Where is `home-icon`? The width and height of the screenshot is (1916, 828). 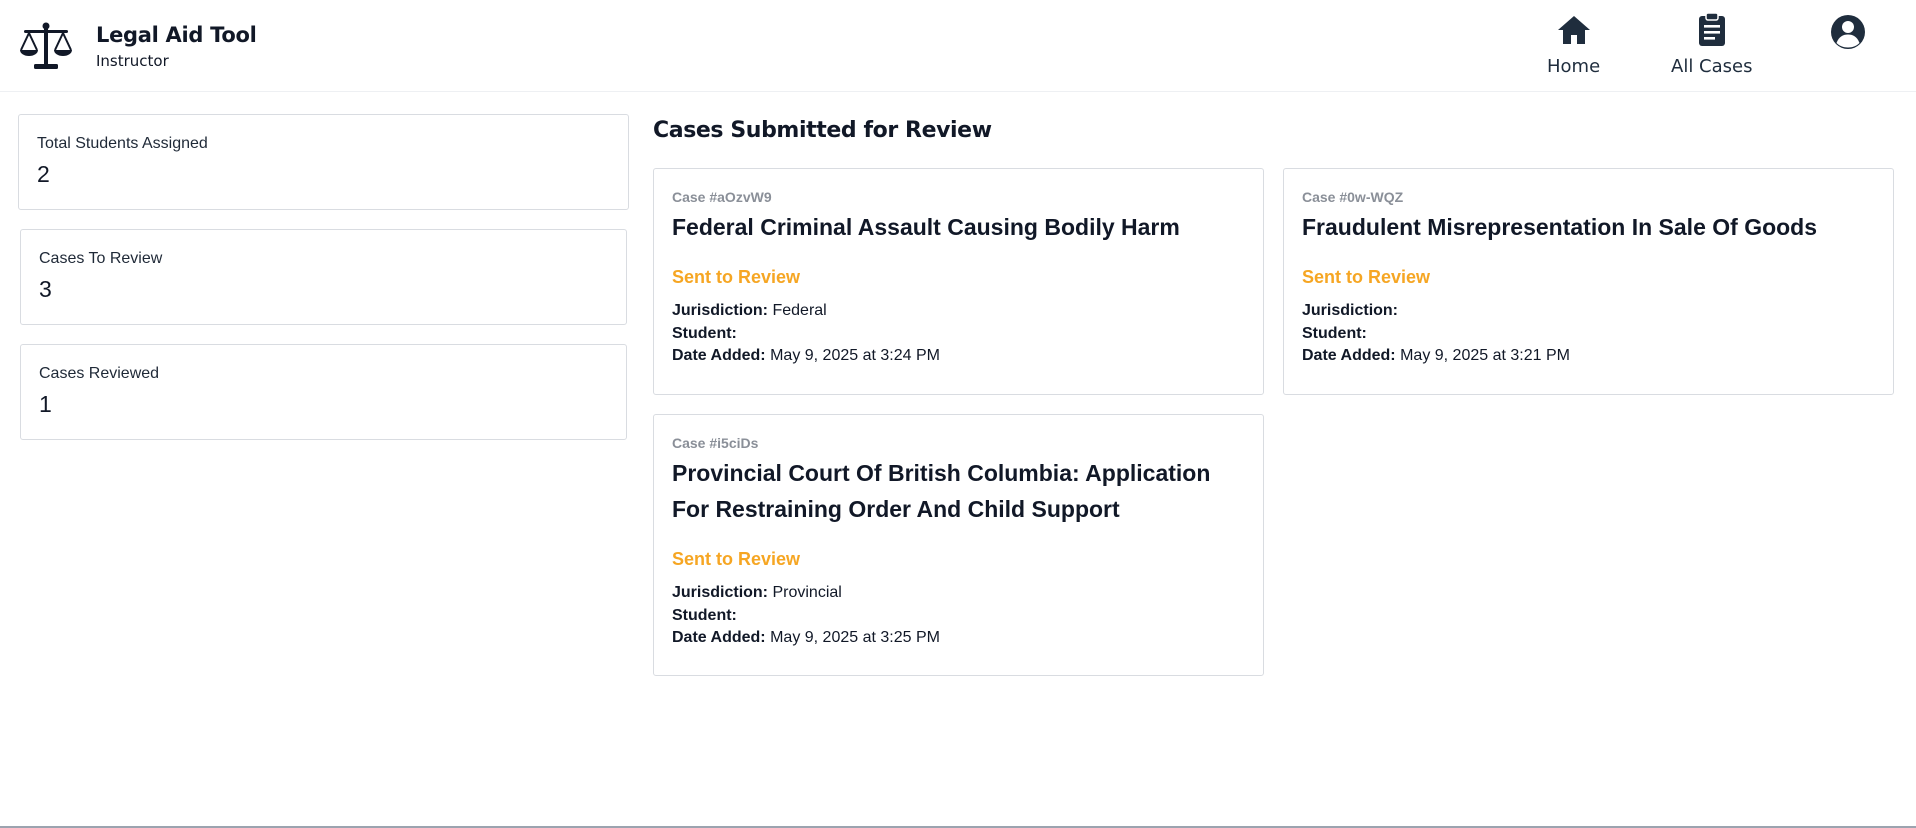 home-icon is located at coordinates (1573, 30).